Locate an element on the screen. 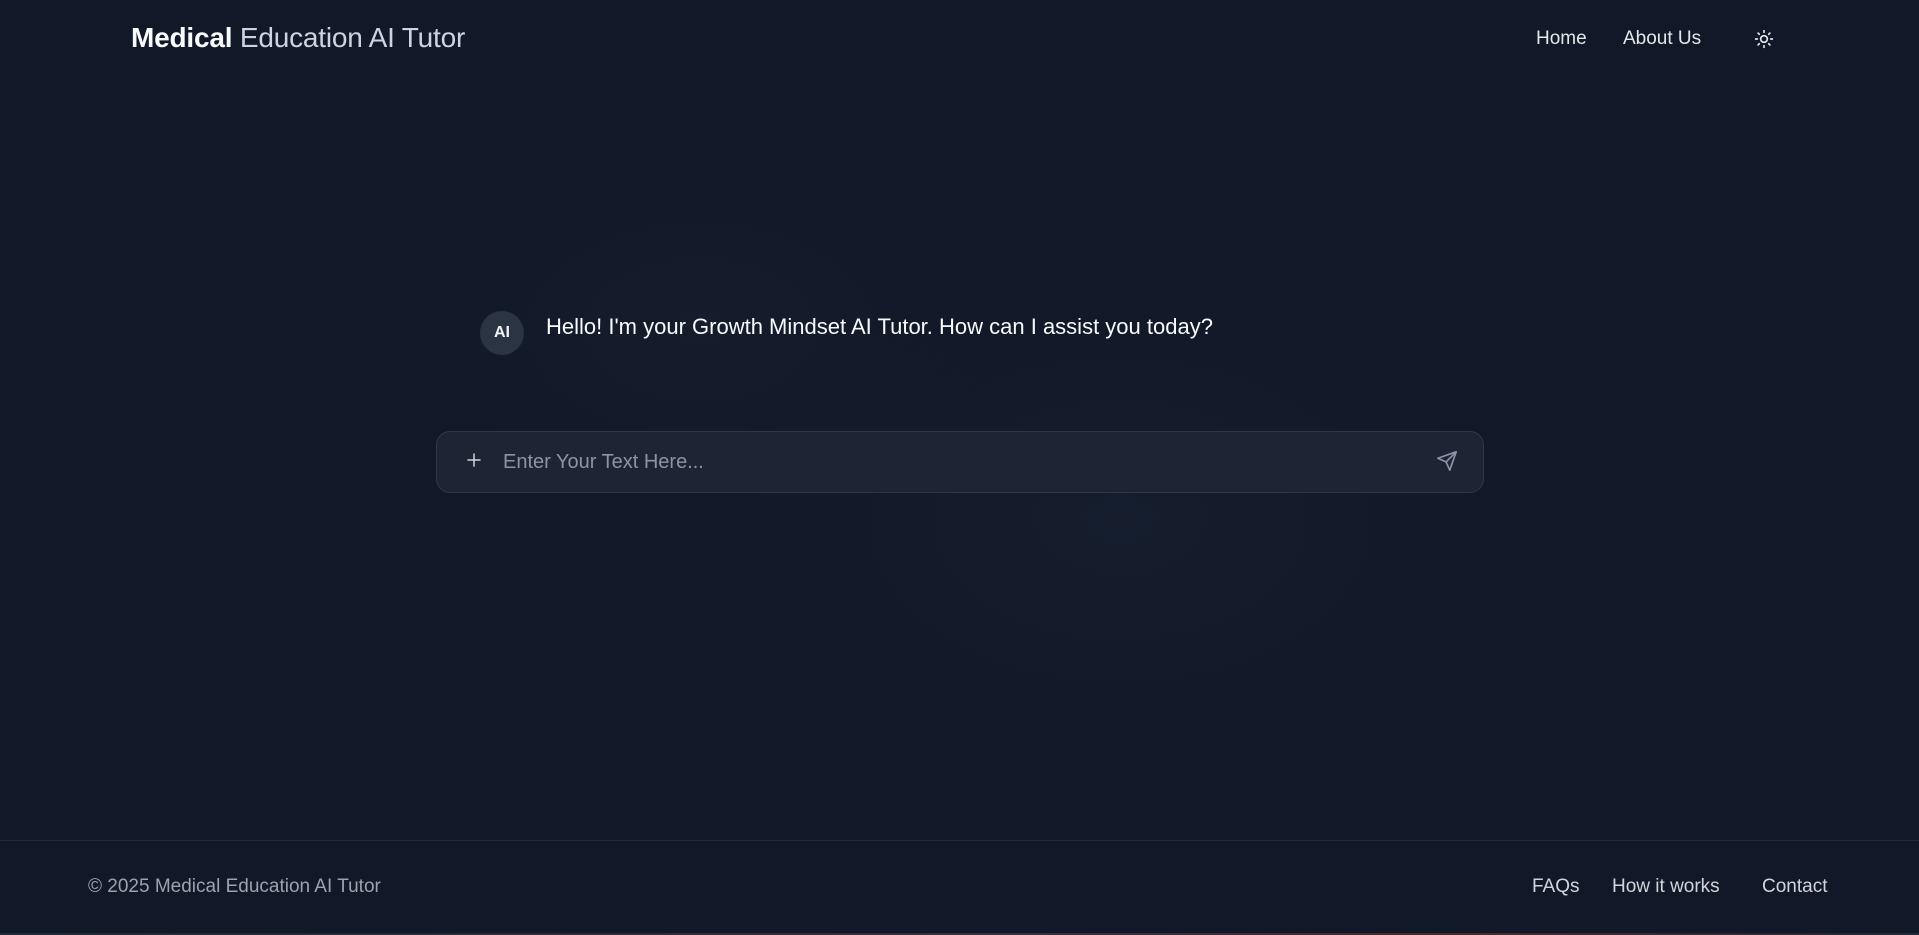 The image size is (1919, 935). footer-link-contact: Contact is located at coordinates (1794, 887).